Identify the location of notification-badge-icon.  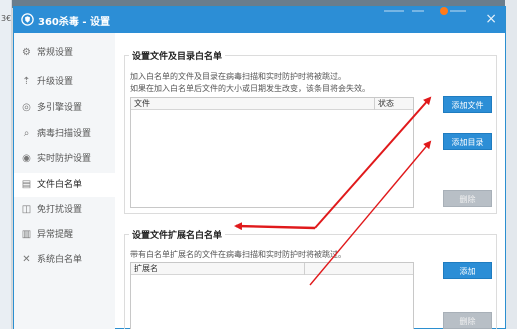
(444, 11).